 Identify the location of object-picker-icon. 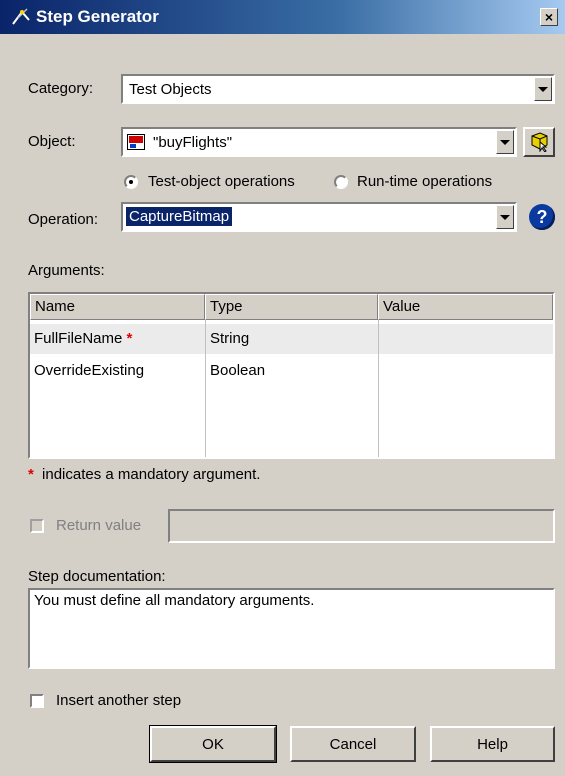
(539, 142).